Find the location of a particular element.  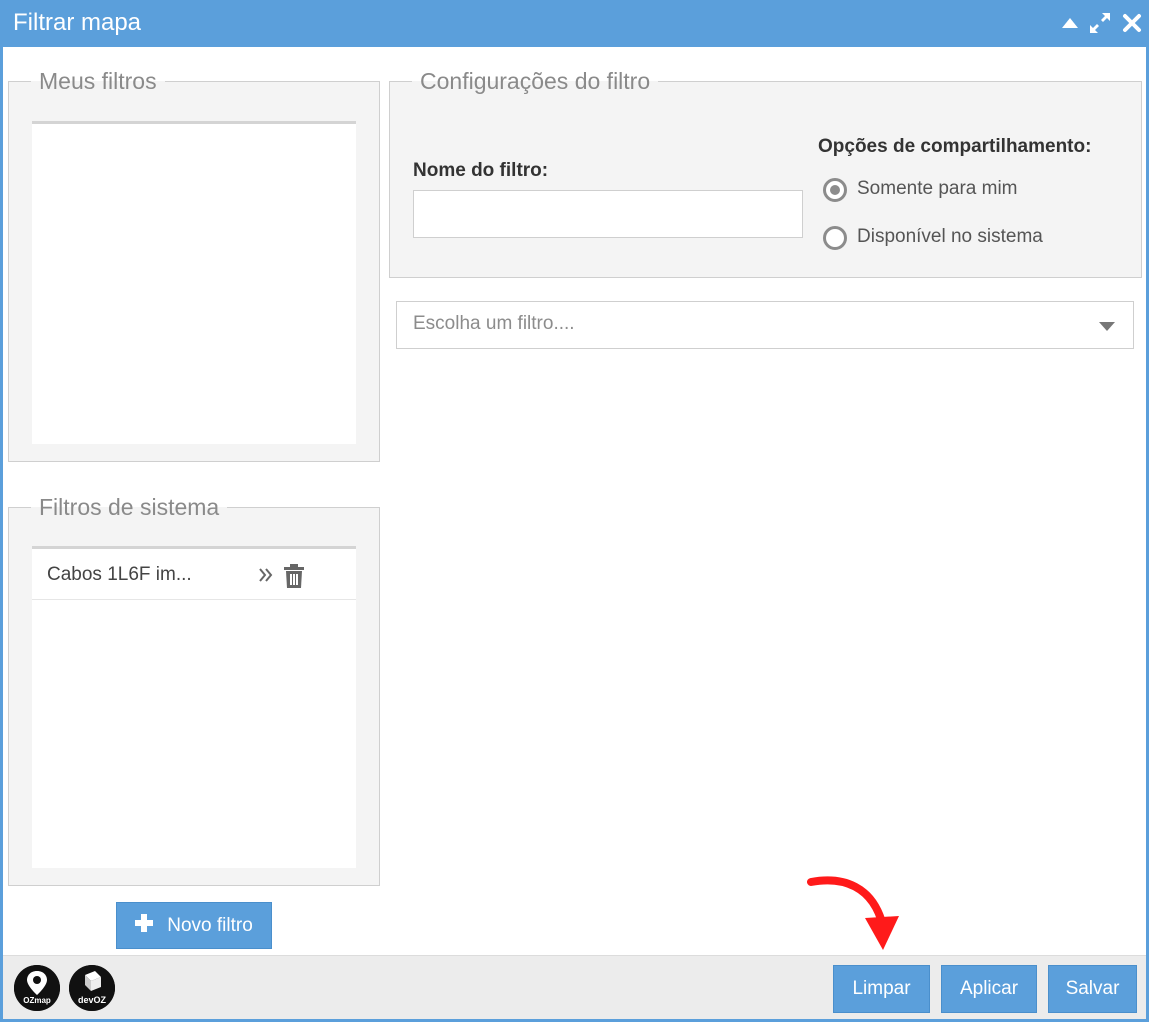

my-filters-legend: Meus filtros is located at coordinates (98, 81).